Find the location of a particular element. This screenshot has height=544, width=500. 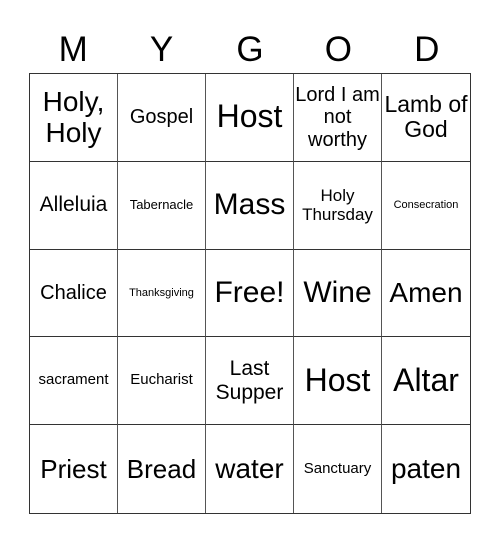

bingo-cell: Tabernacle is located at coordinates (162, 205).